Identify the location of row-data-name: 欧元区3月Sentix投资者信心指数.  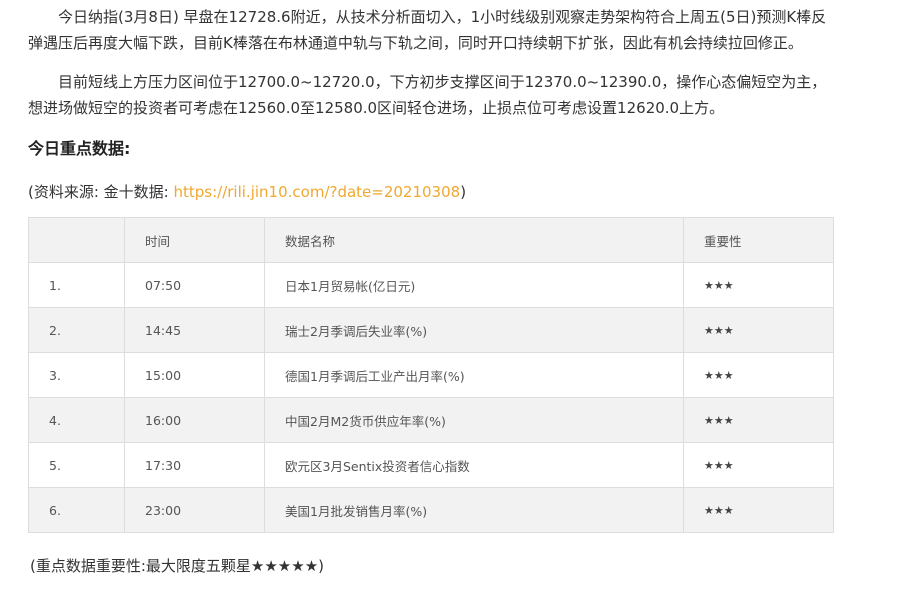
(474, 465).